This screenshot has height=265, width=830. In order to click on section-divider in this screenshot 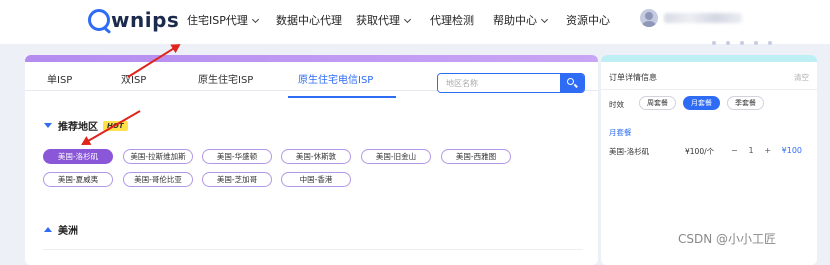, I will do `click(313, 249)`.